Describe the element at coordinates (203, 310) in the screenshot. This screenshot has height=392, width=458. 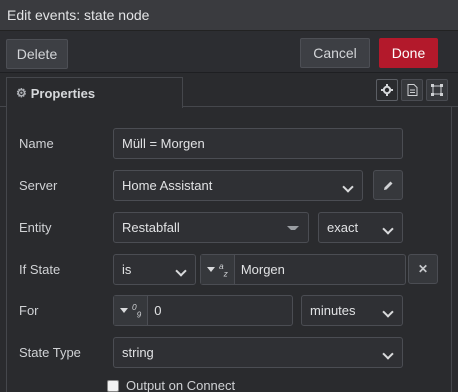
I see `for-typed-input: 09 0` at that location.